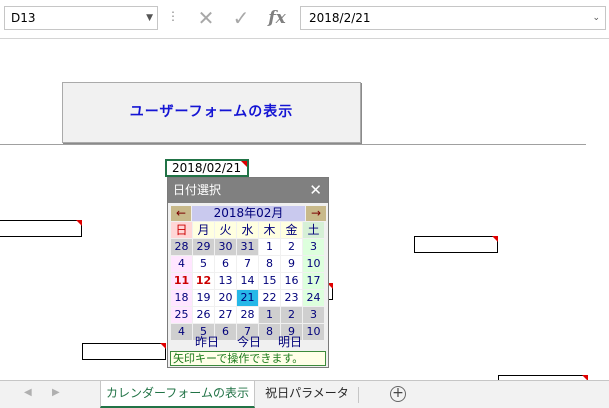 The width and height of the screenshot is (609, 408). What do you see at coordinates (203, 281) in the screenshot?
I see `calendar-day: 12` at bounding box center [203, 281].